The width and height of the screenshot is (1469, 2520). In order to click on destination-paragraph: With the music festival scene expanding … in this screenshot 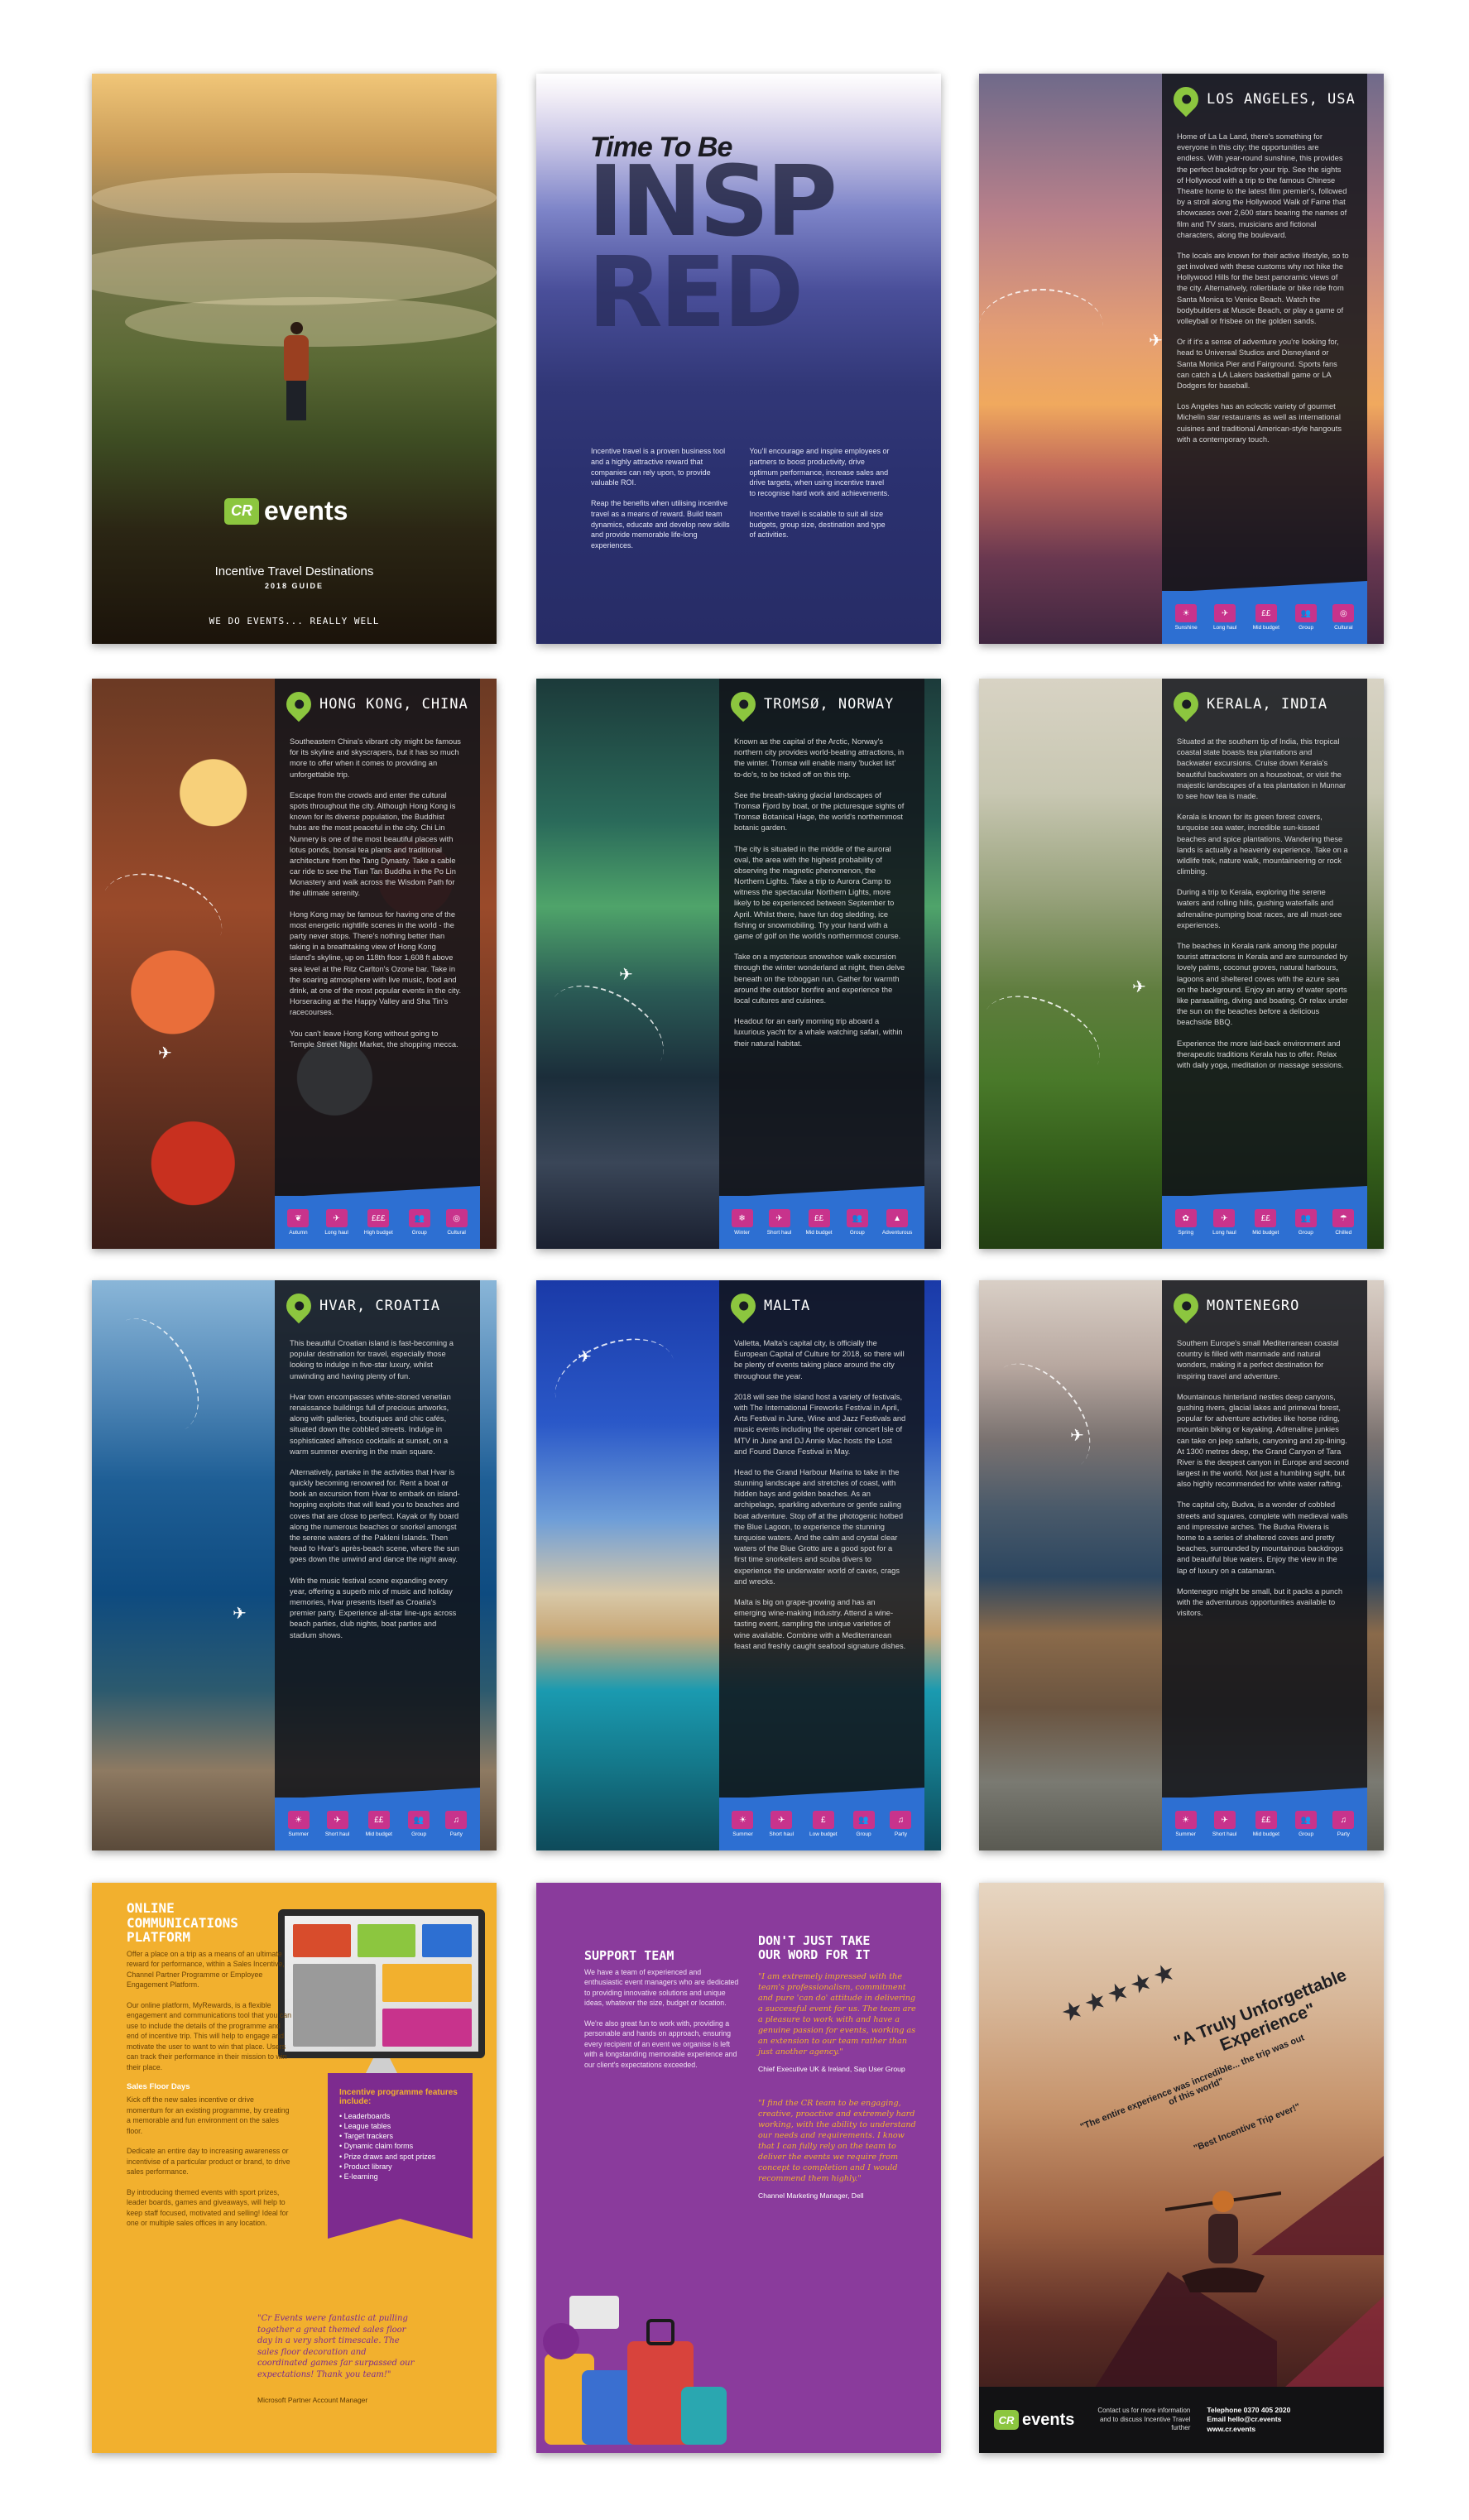, I will do `click(373, 1607)`.